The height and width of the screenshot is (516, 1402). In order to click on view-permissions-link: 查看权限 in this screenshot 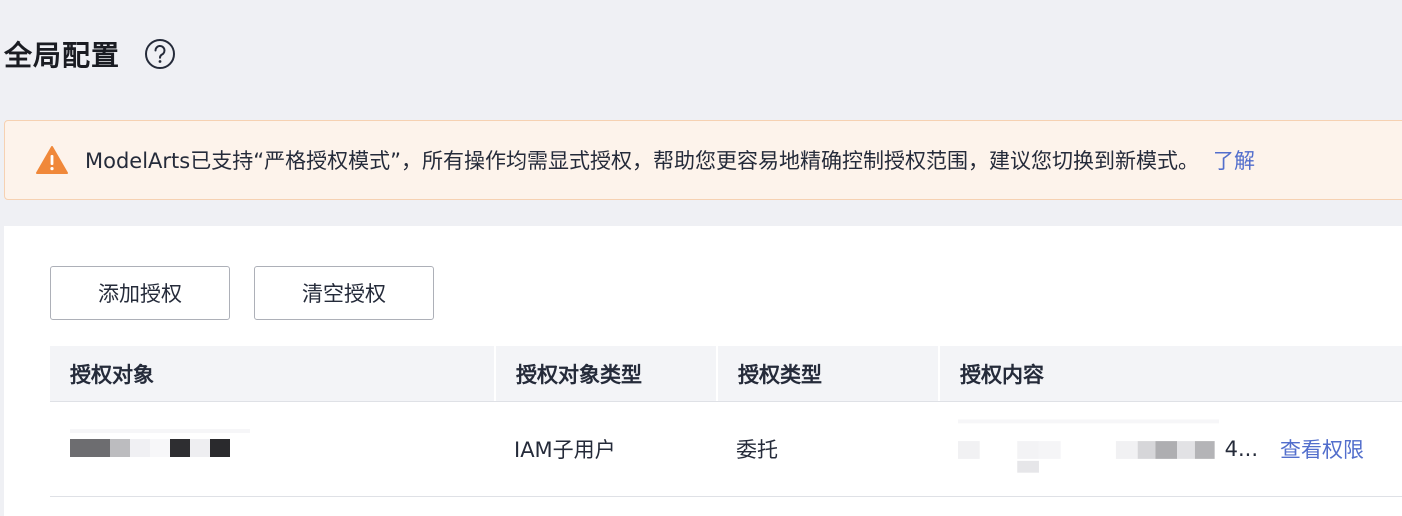, I will do `click(1322, 449)`.